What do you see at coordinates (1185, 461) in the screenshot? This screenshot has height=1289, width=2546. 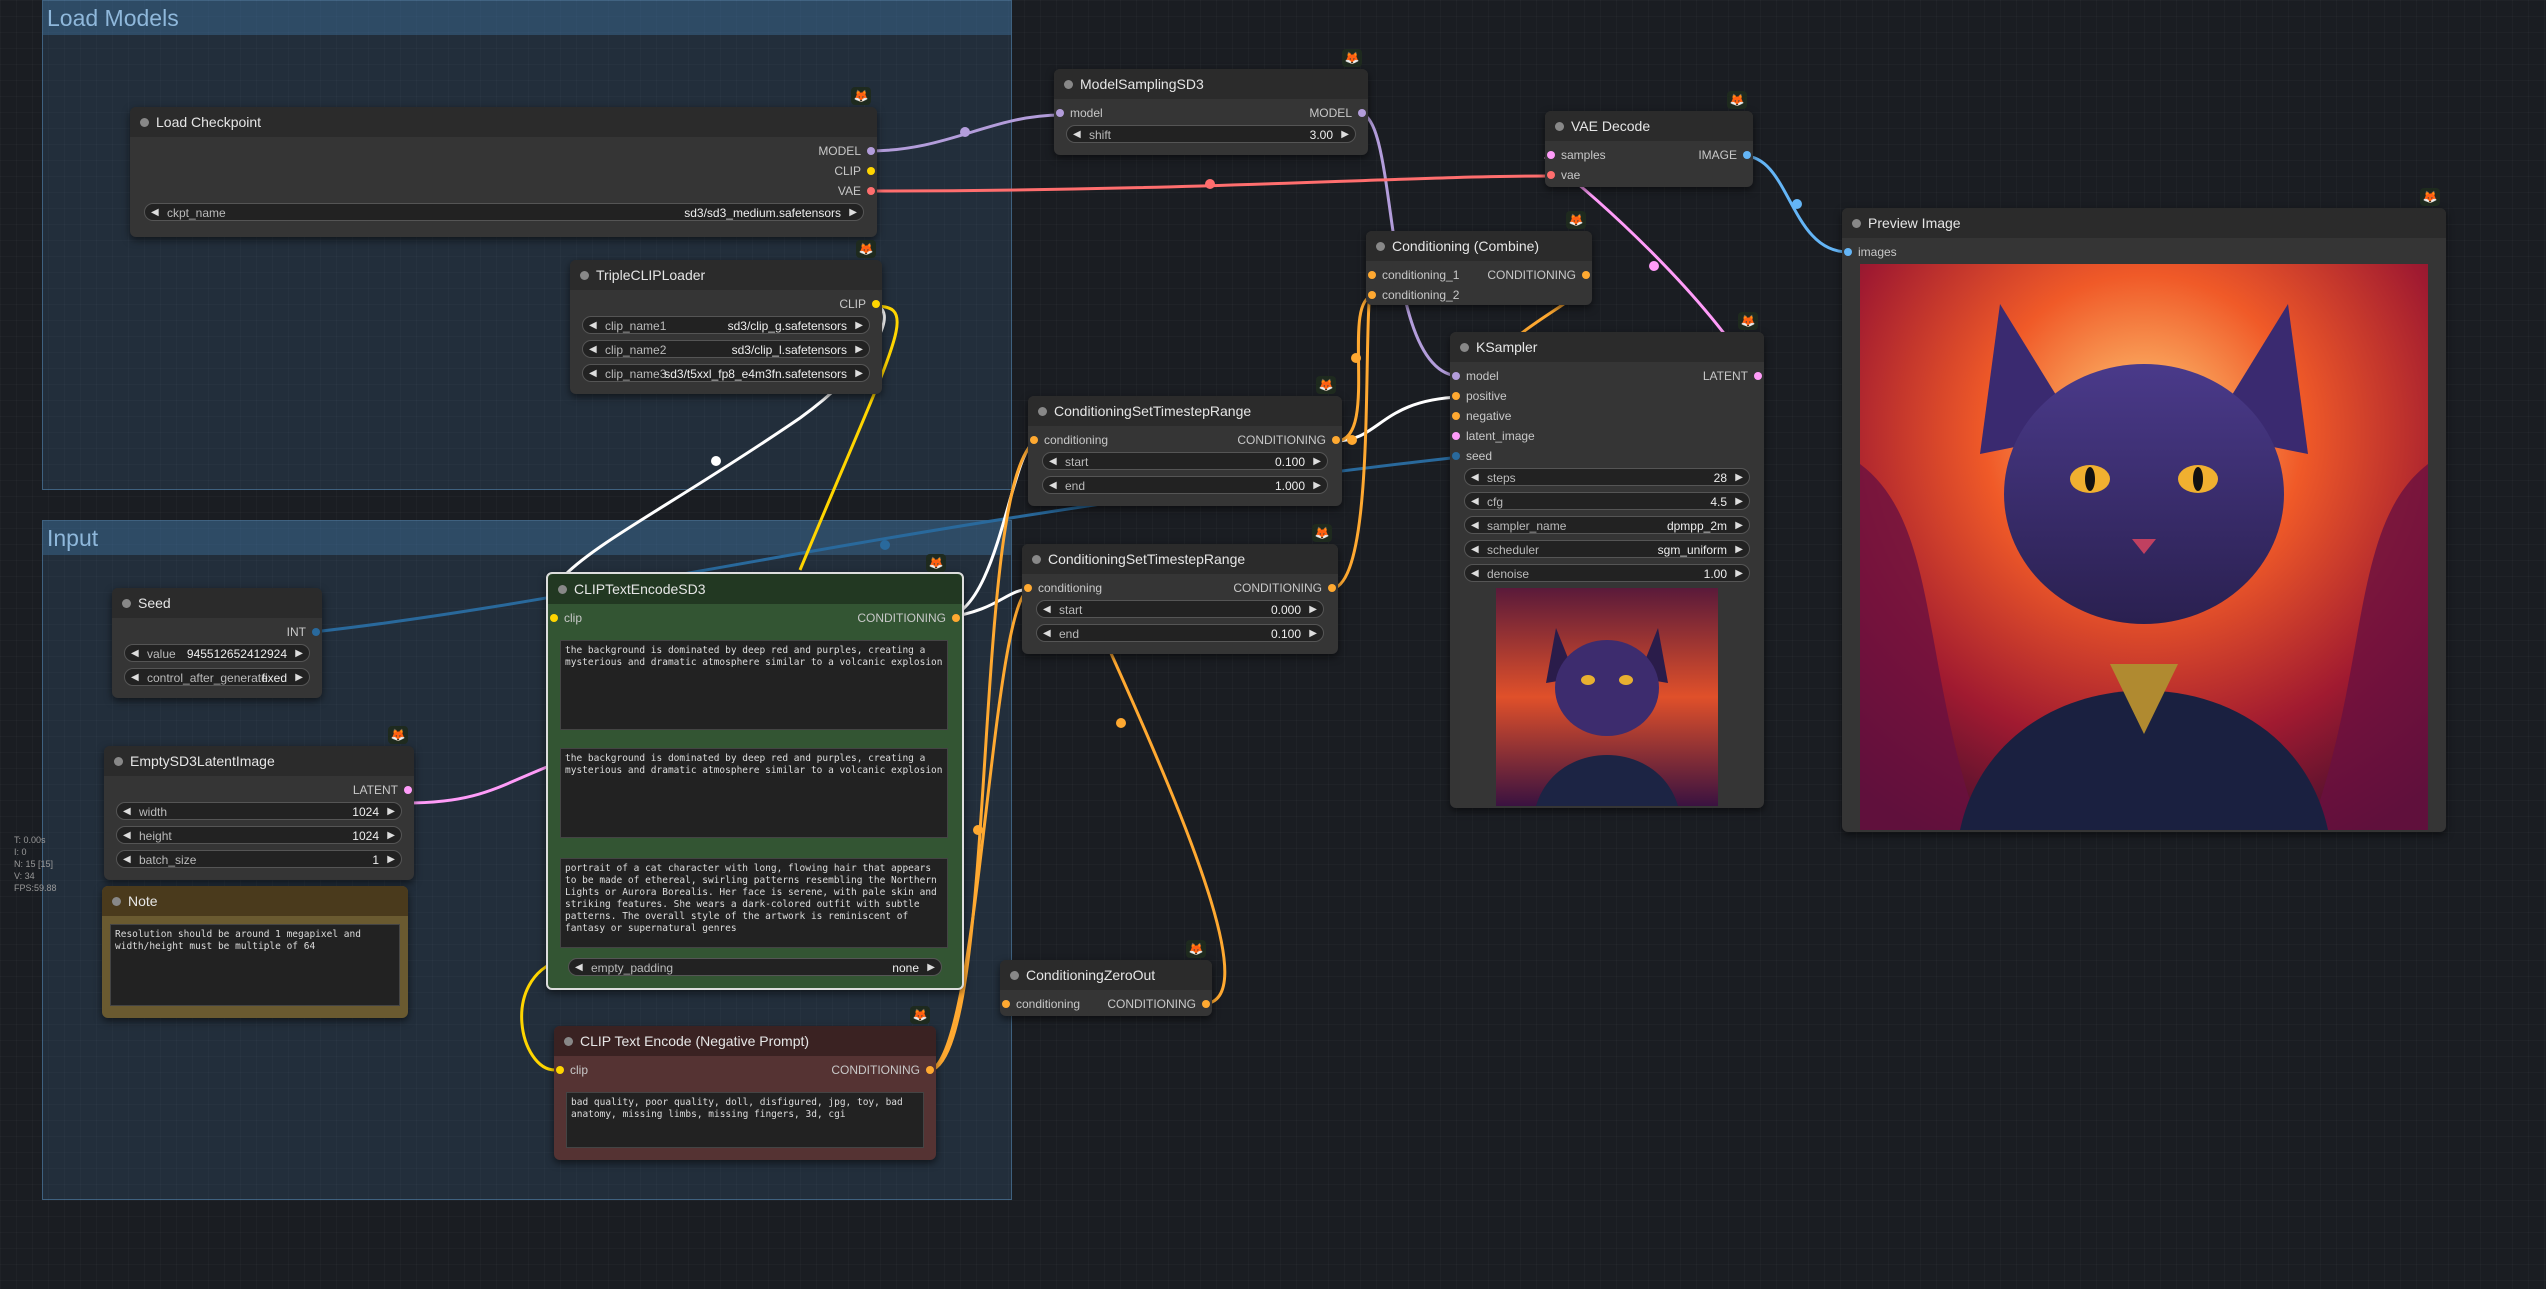 I see `start-input: ◀ start 0.100 ▶` at bounding box center [1185, 461].